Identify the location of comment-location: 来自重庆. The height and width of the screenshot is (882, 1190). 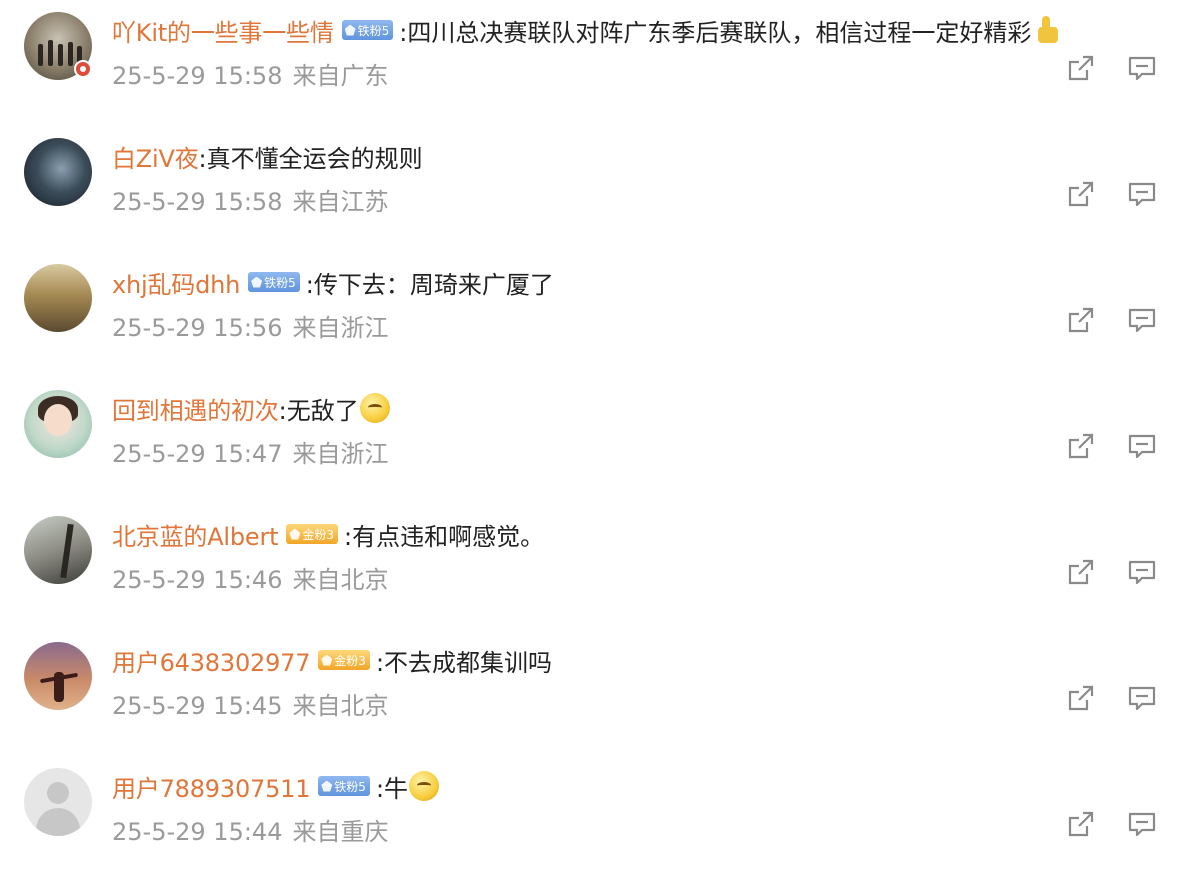
(340, 832).